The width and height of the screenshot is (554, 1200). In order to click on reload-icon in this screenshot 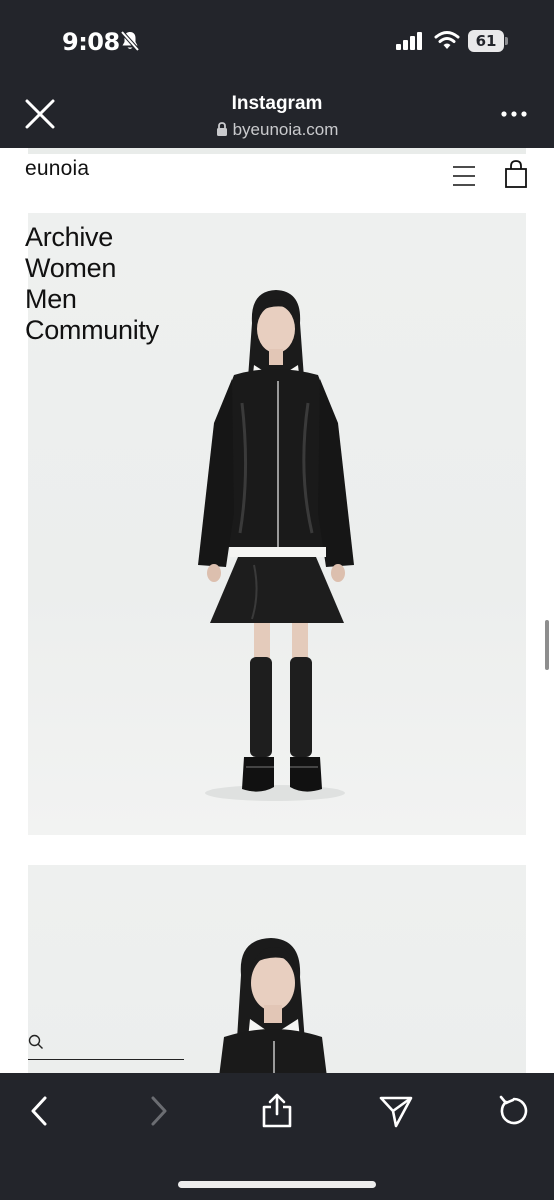, I will do `click(514, 1111)`.